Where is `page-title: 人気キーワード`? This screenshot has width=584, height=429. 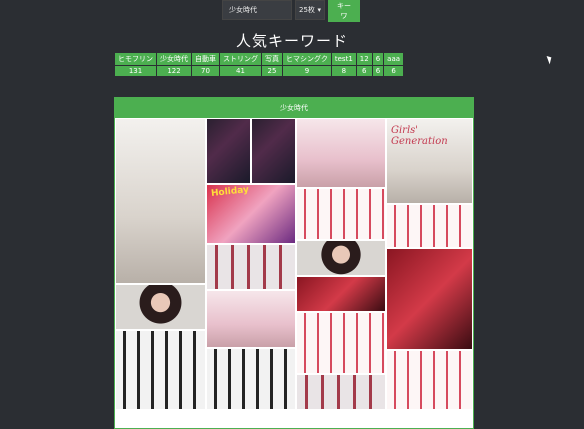
page-title: 人気キーワード is located at coordinates (291, 41).